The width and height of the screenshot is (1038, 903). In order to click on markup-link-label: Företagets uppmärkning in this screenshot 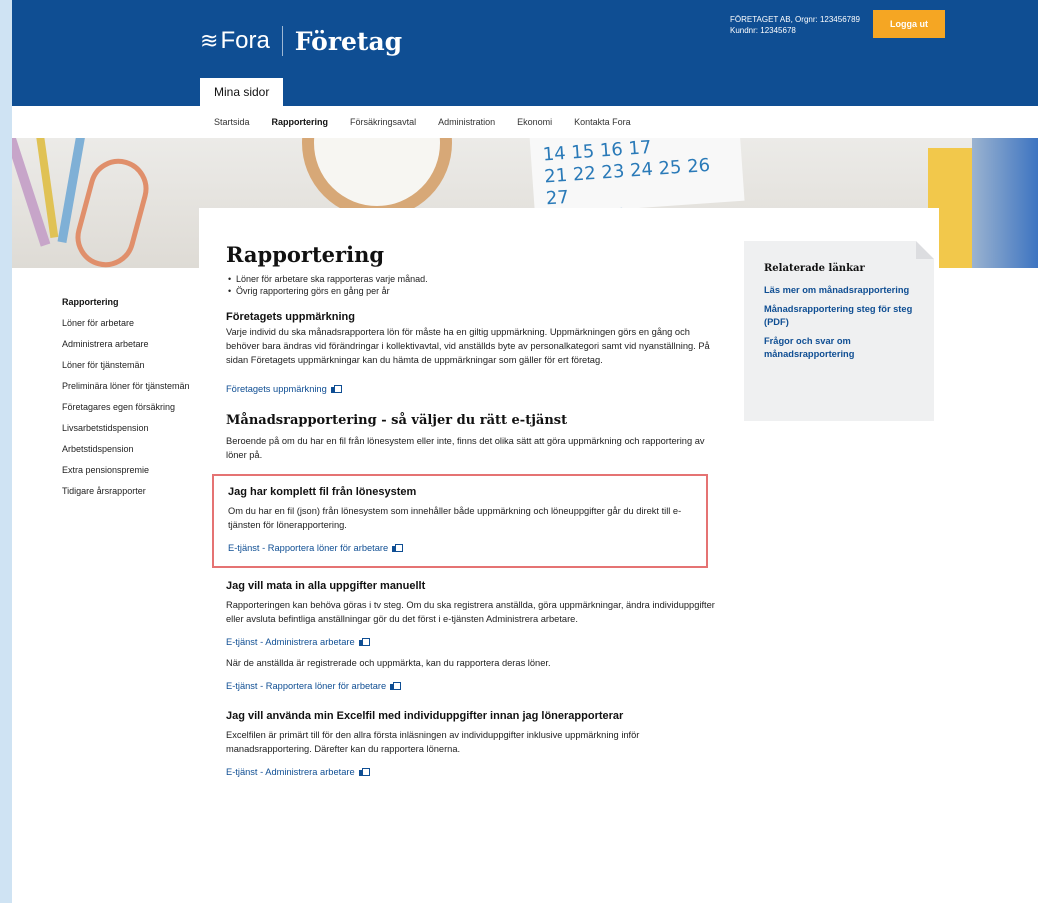, I will do `click(276, 389)`.